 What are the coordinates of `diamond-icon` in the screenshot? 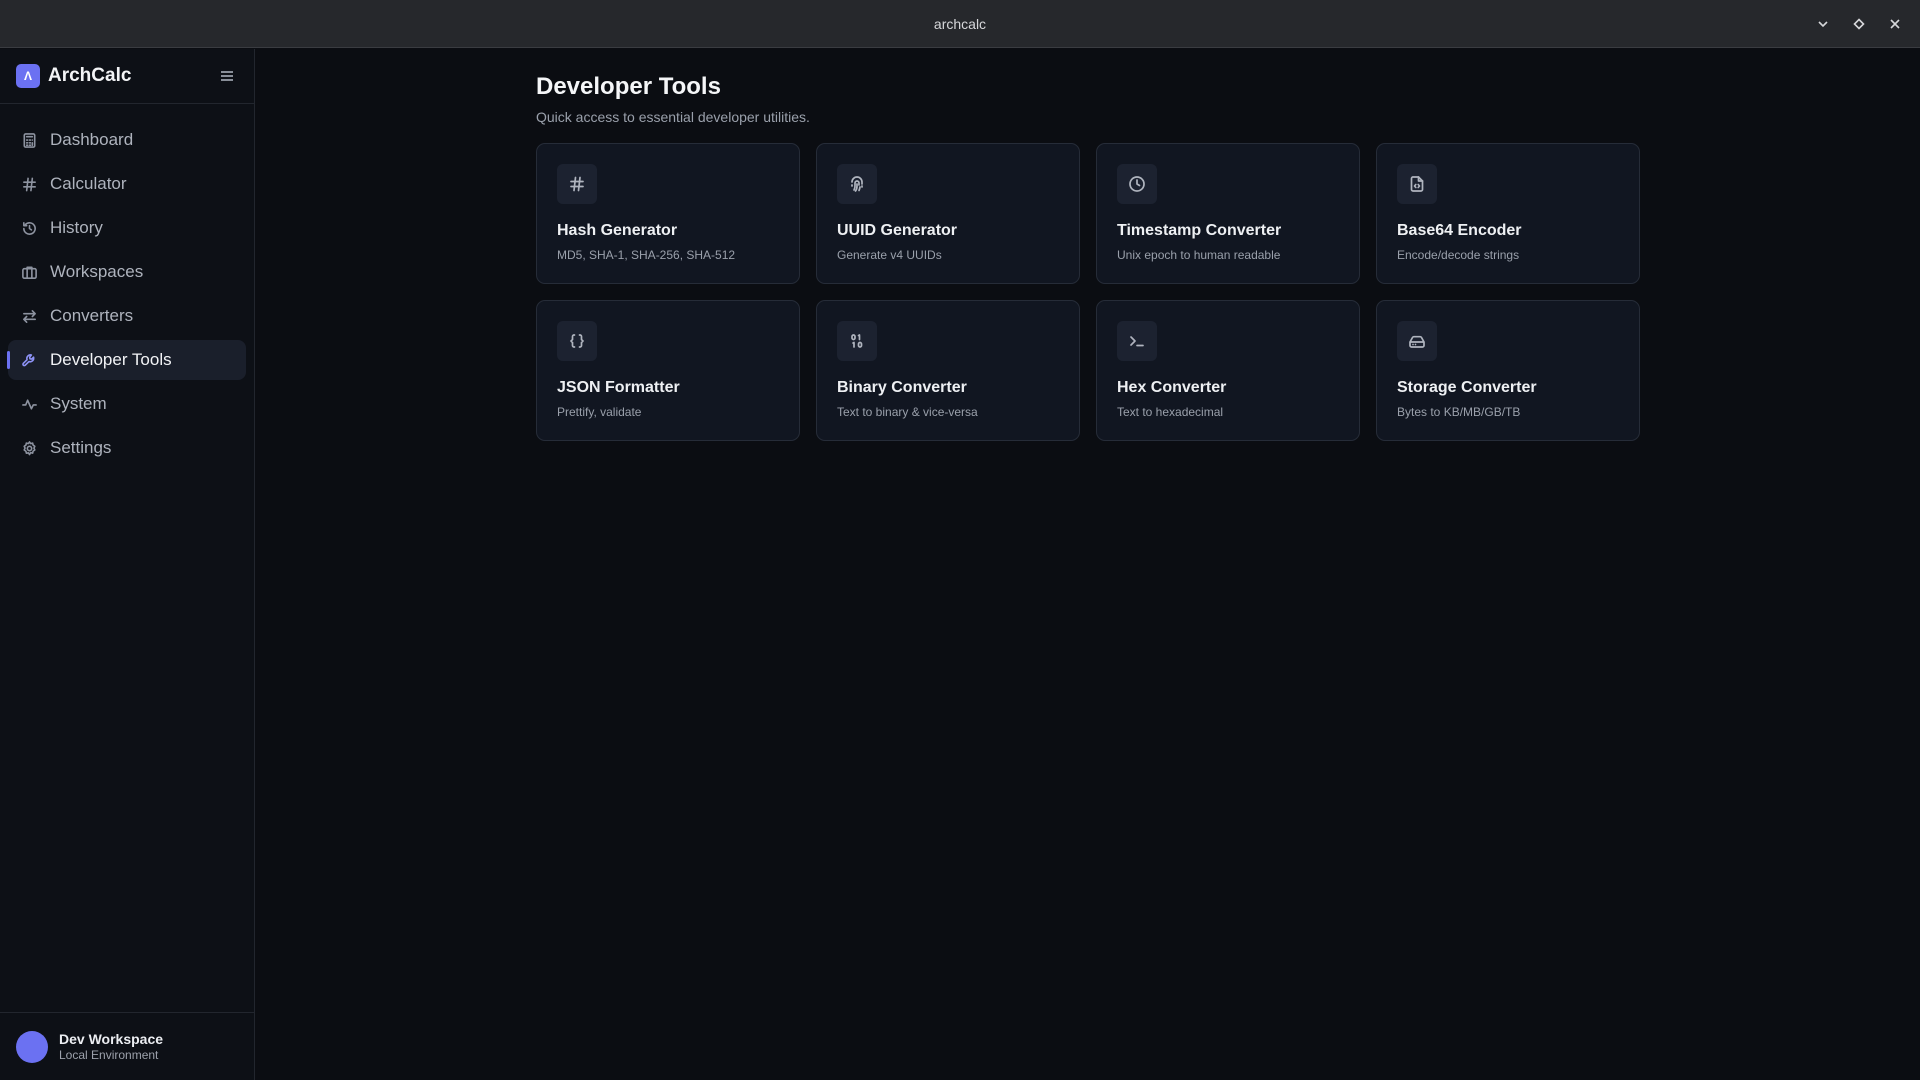 It's located at (1859, 24).